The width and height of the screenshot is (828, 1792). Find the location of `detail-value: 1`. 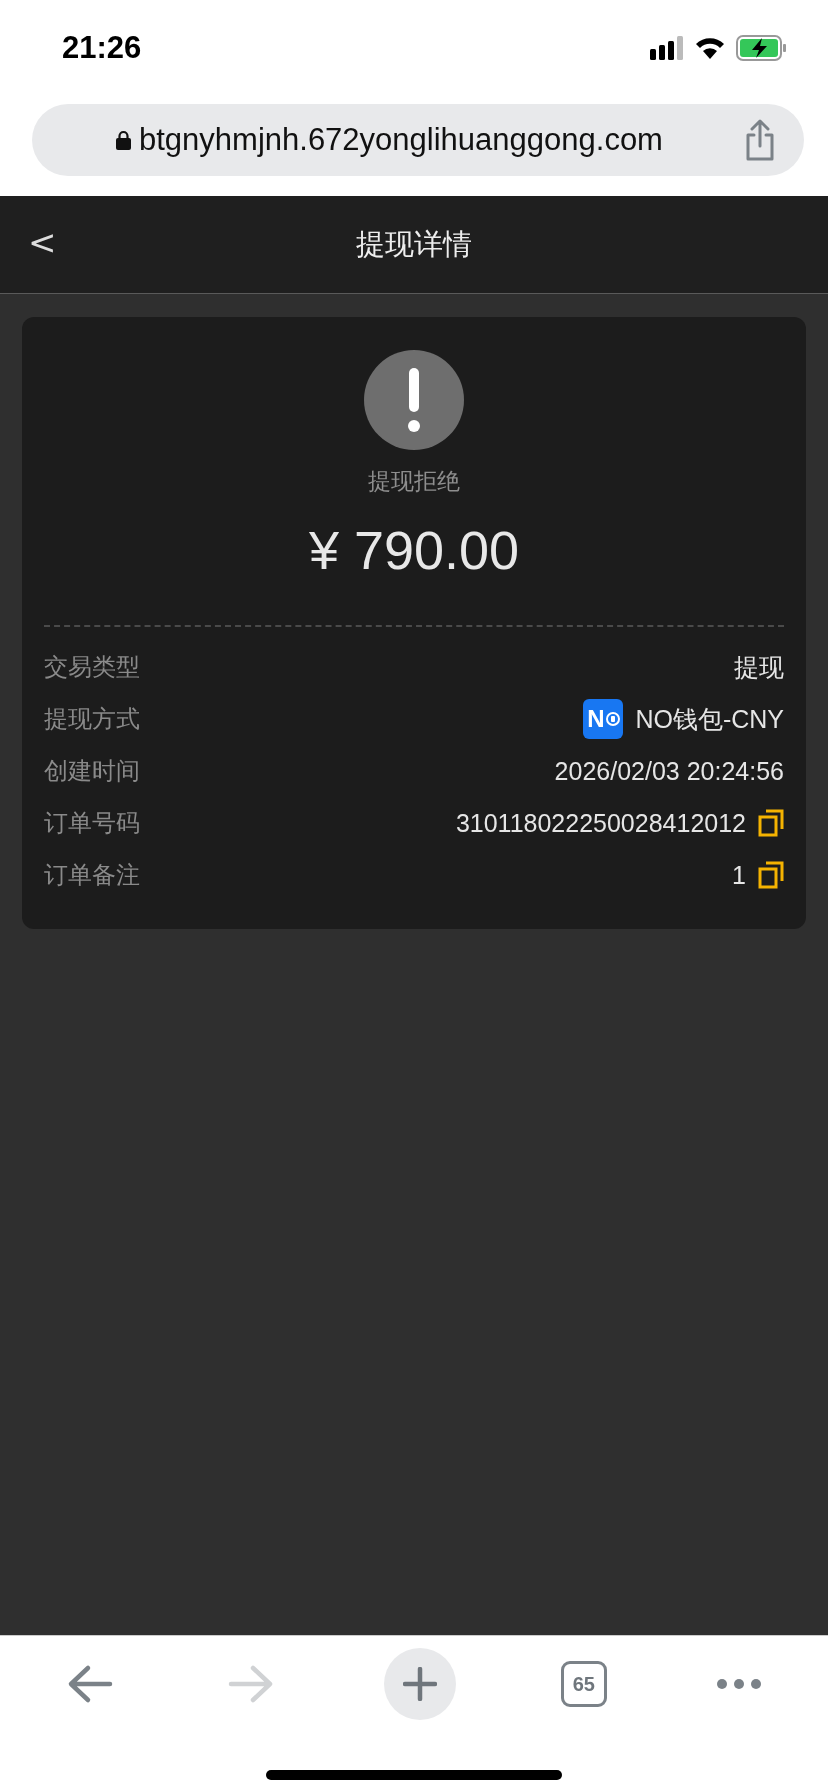

detail-value: 1 is located at coordinates (739, 875).